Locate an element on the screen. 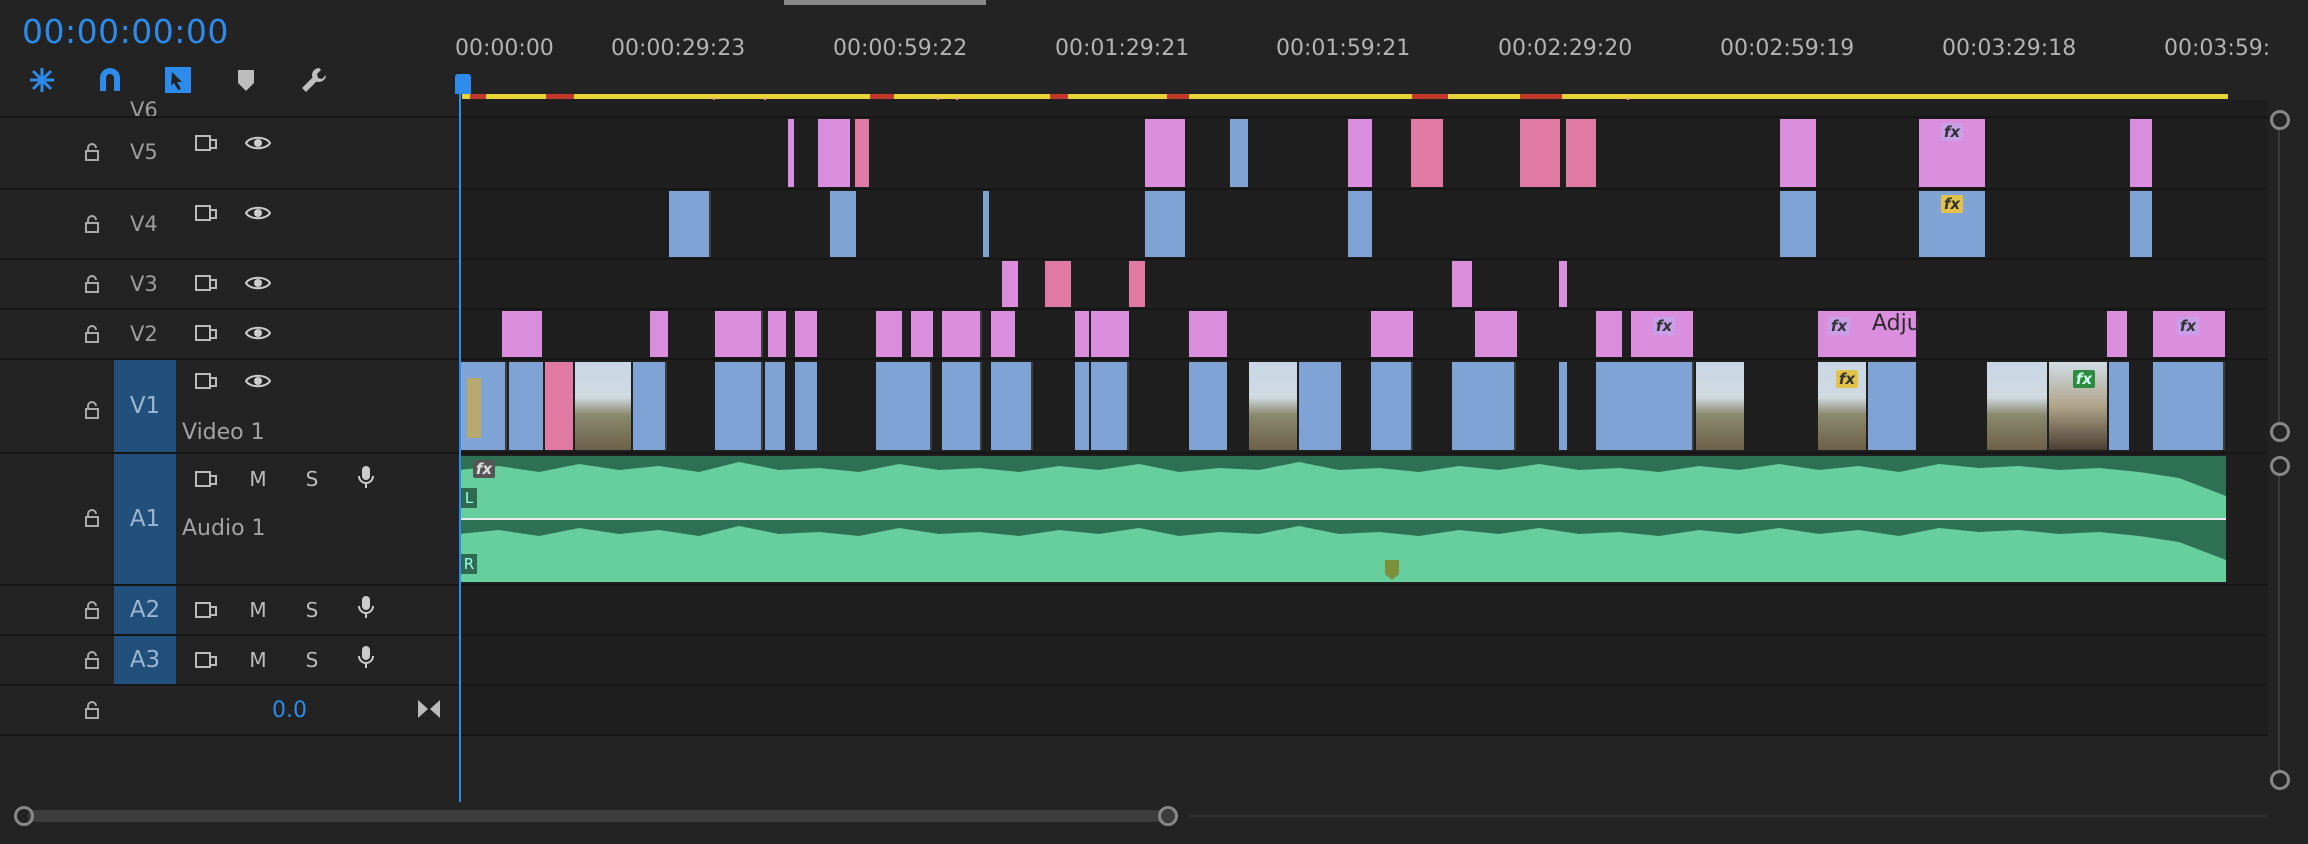  clip-marker-icon is located at coordinates (1392, 570).